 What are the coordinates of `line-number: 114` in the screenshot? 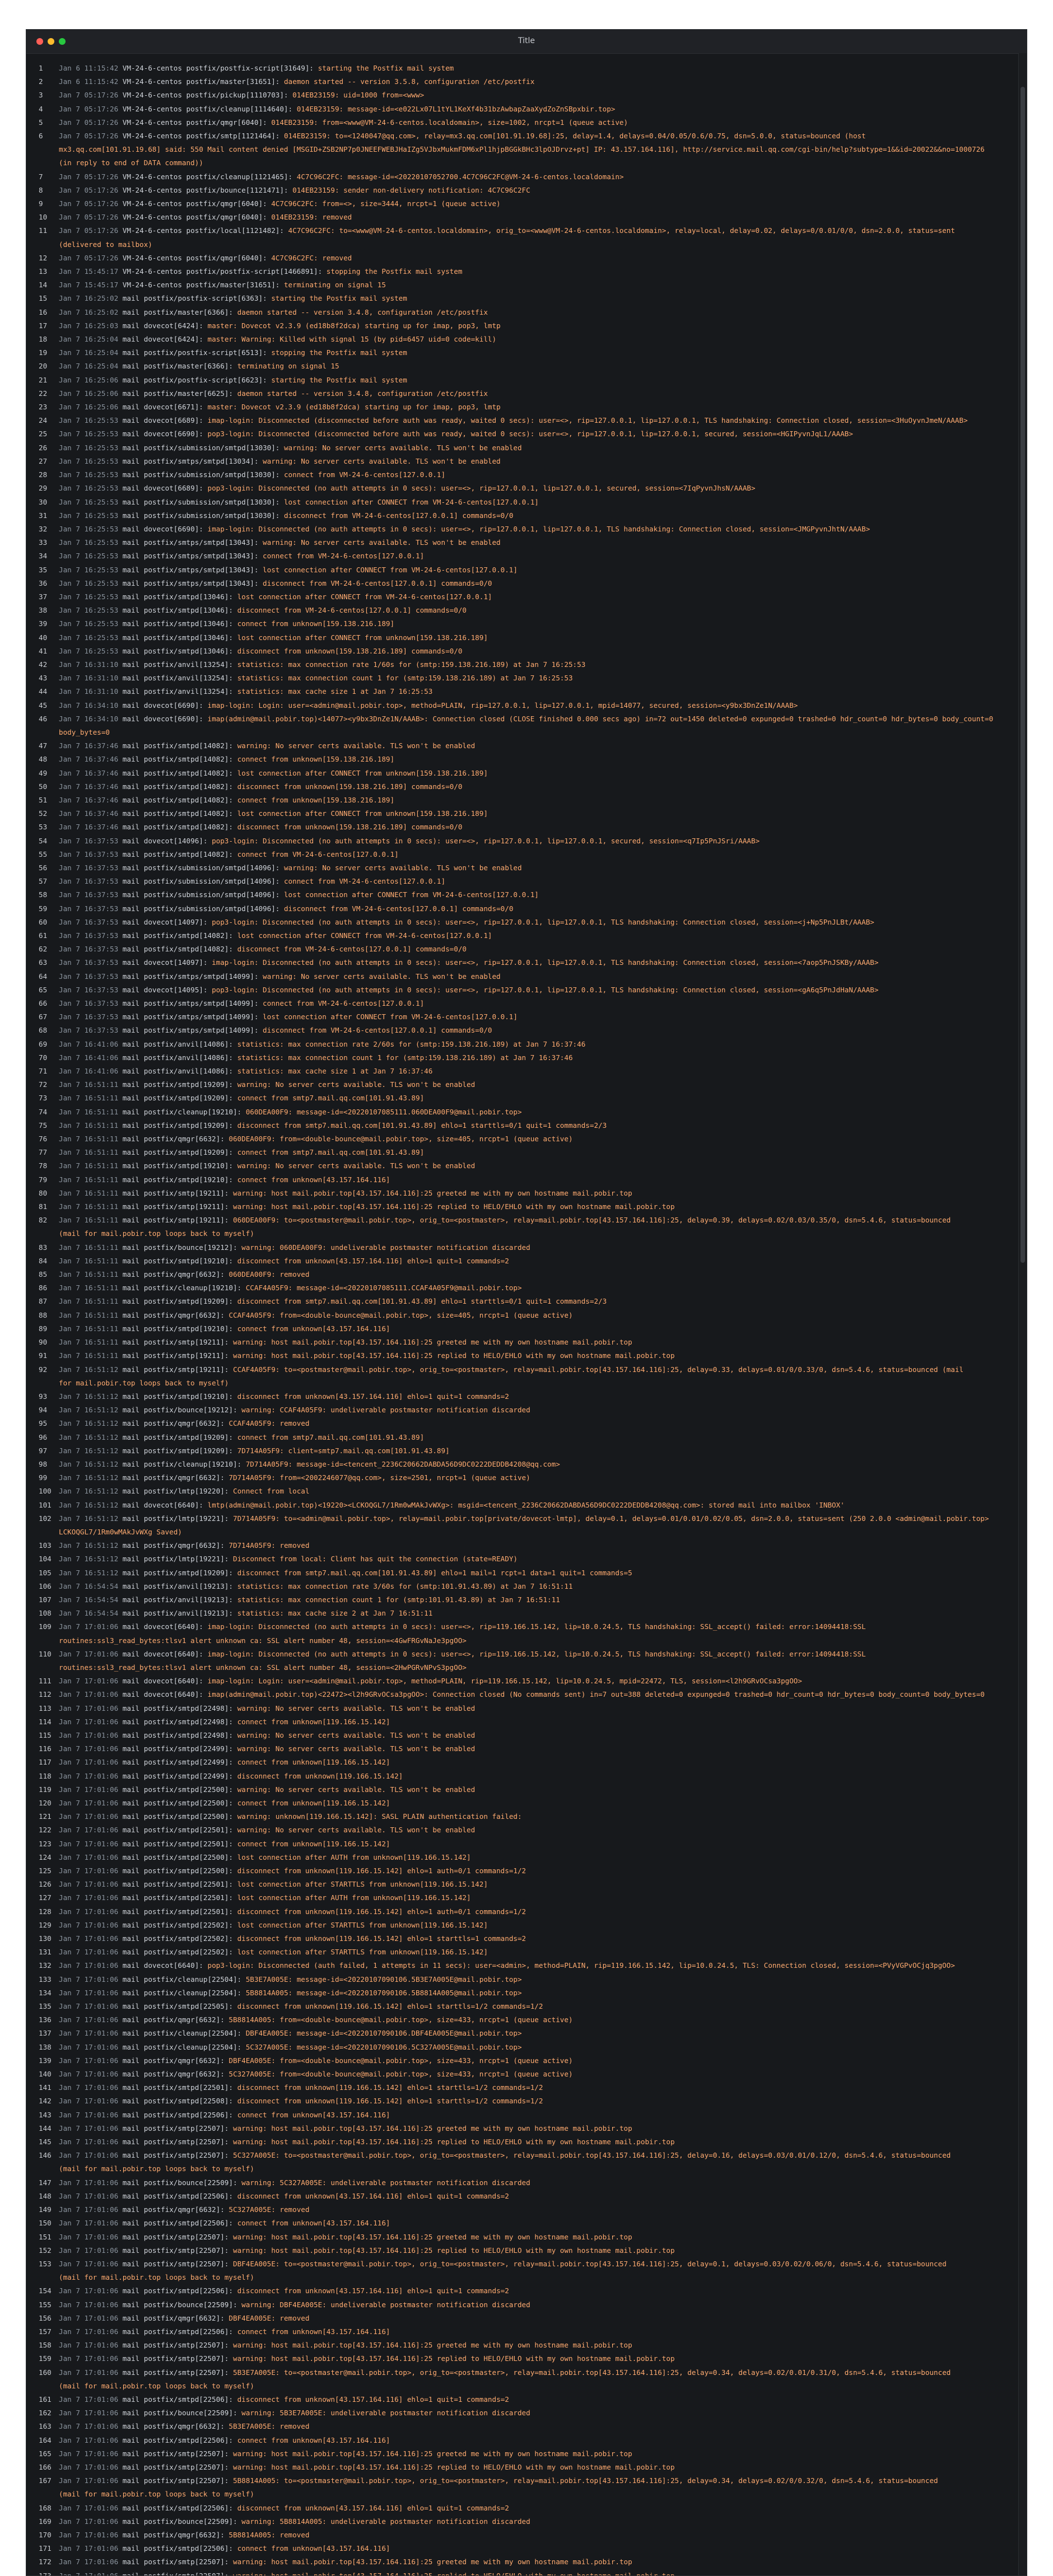 It's located at (45, 1722).